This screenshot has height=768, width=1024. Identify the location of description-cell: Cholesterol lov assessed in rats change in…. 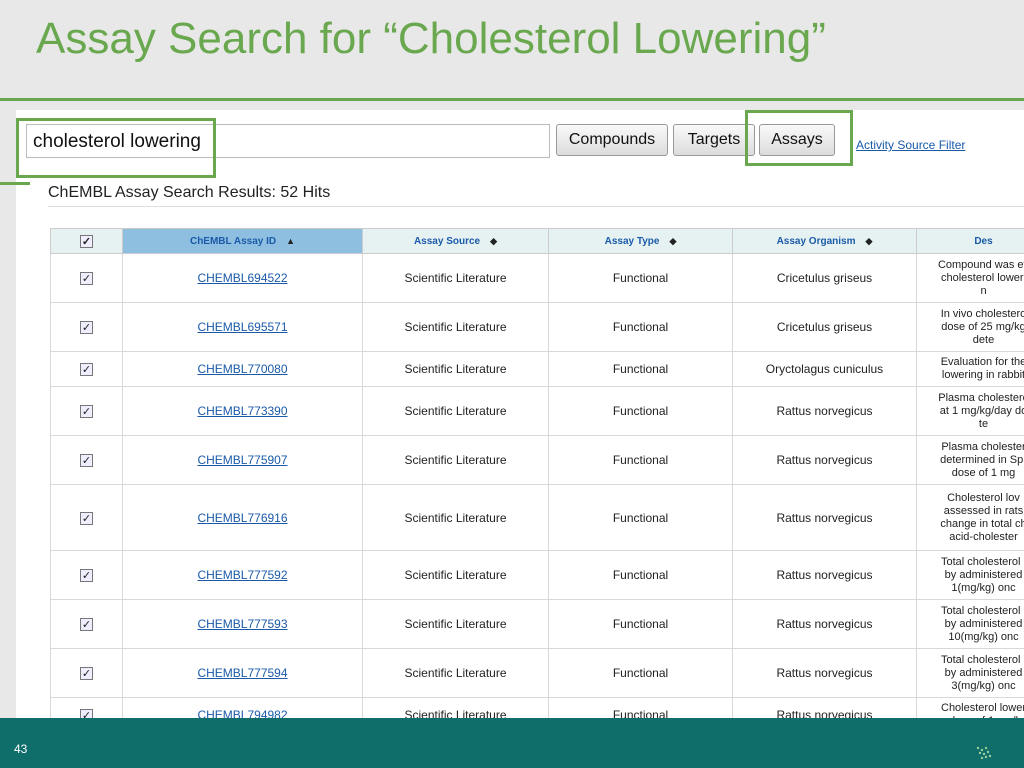
(970, 517).